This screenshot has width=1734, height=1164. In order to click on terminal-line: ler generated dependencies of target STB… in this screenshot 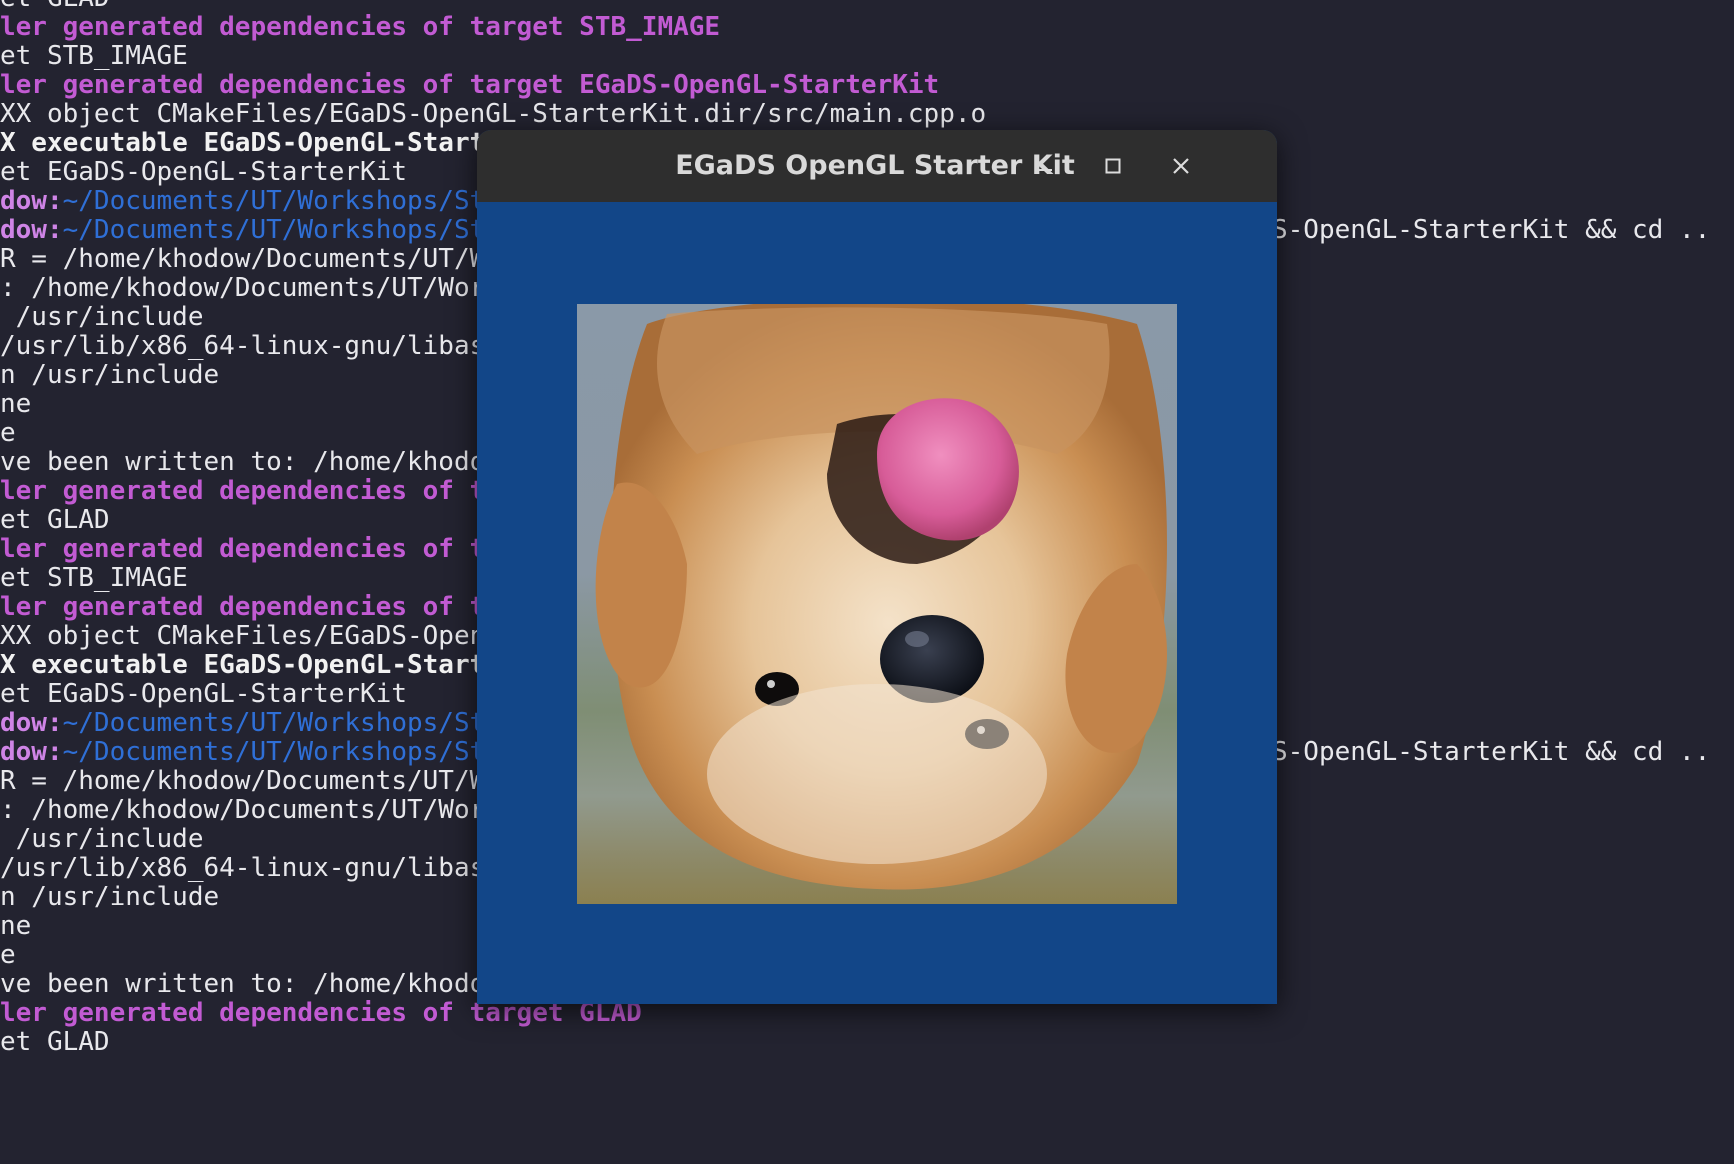, I will do `click(360, 27)`.